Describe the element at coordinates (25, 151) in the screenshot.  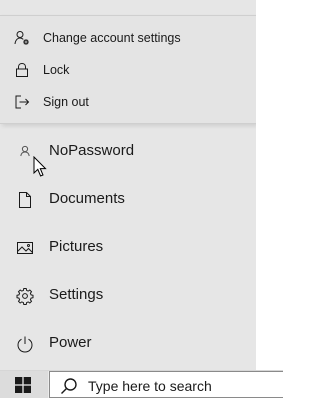
I see `user-icon` at that location.